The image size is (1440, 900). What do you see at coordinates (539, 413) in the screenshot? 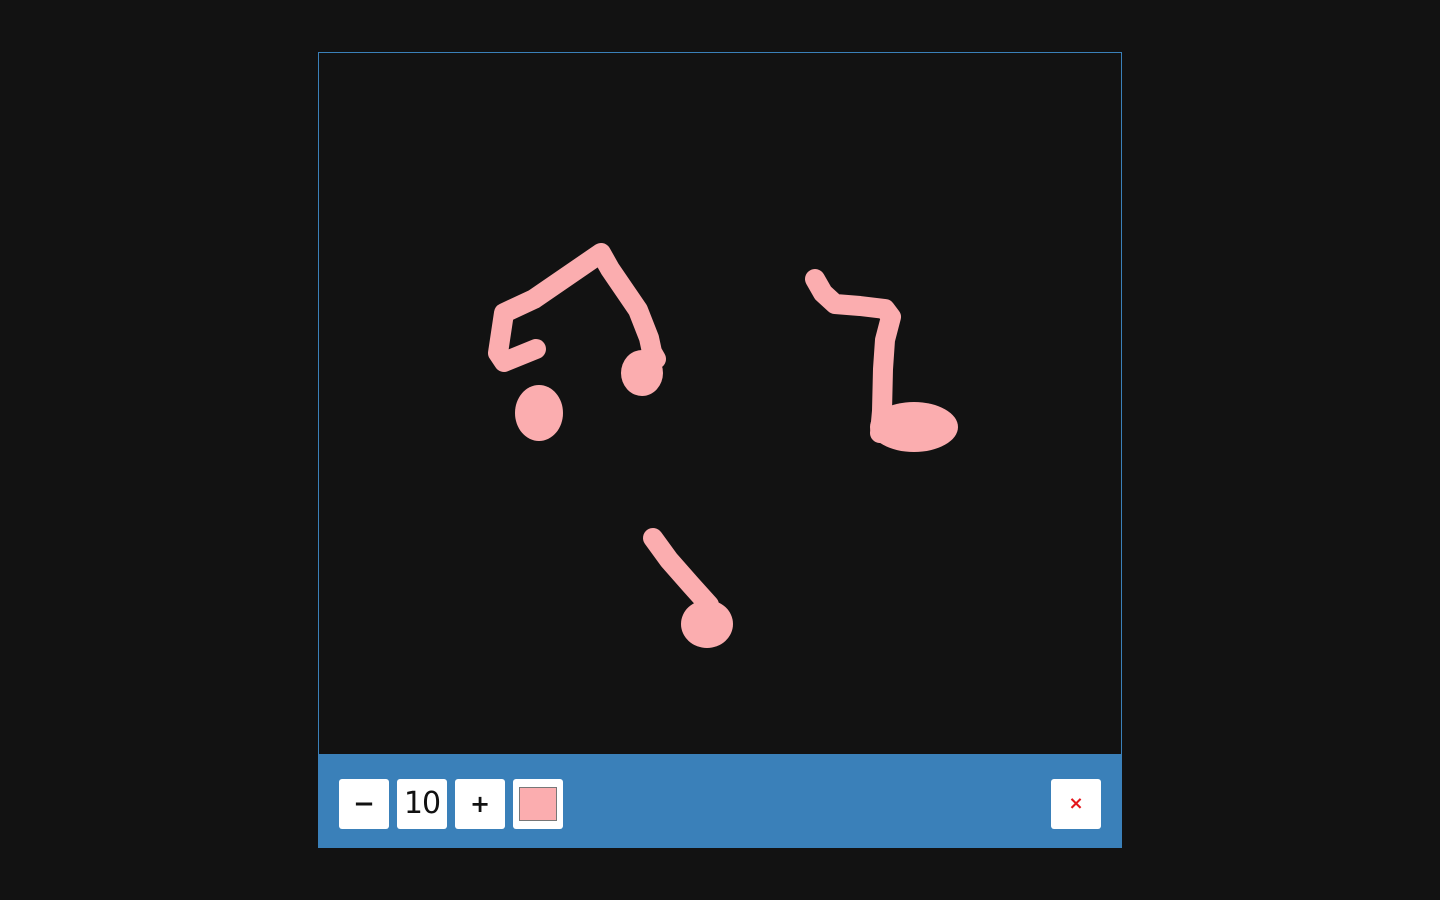
I see `note-head-left` at bounding box center [539, 413].